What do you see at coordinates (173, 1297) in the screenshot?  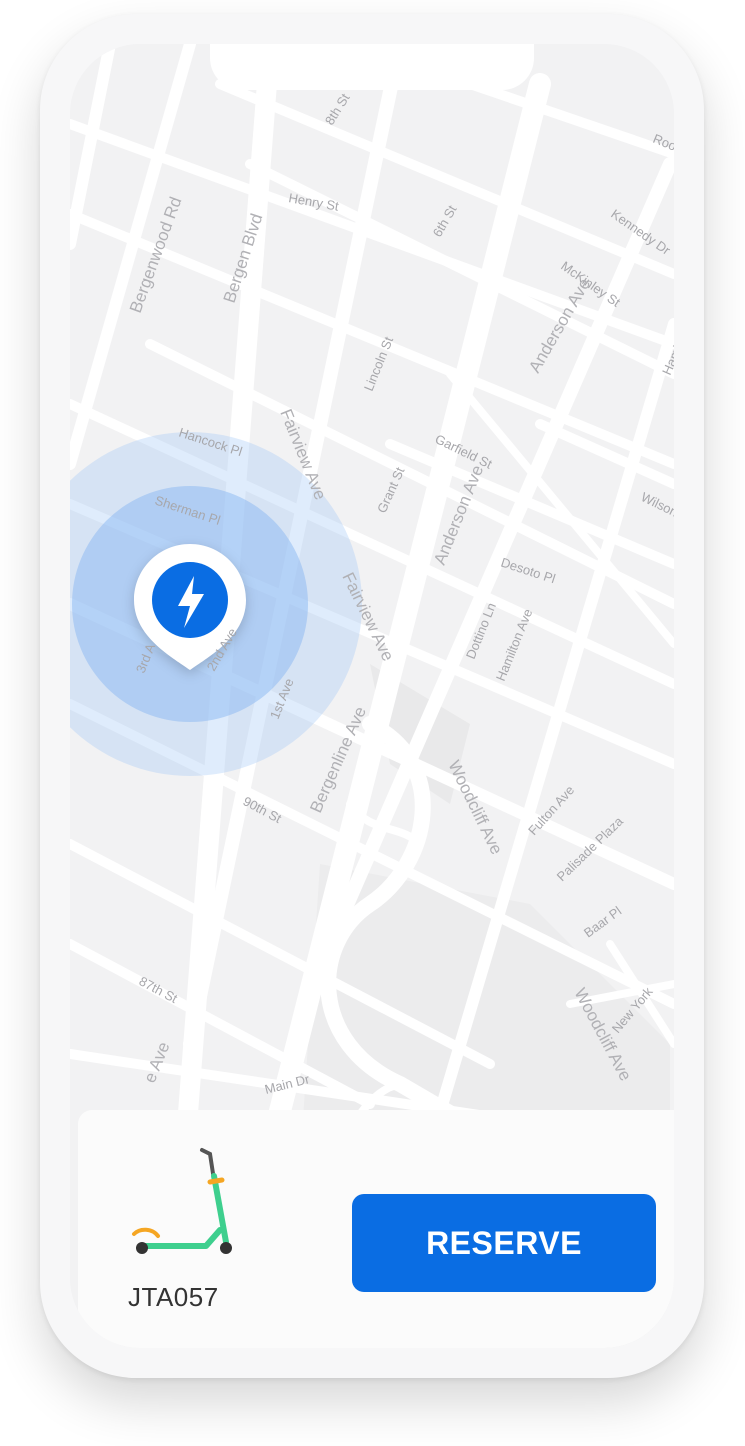 I see `vehicle-id: JTA057` at bounding box center [173, 1297].